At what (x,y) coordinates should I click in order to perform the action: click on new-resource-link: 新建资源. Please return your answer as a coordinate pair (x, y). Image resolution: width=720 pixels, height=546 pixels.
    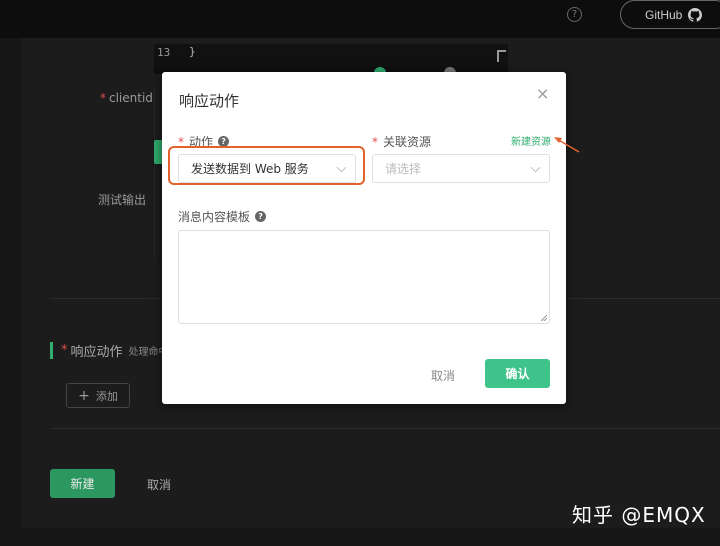
    Looking at the image, I should click on (531, 140).